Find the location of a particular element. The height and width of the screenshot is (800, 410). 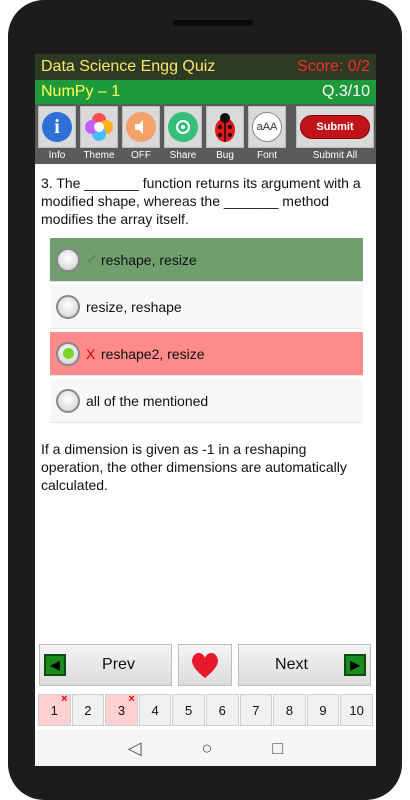

back-icon: ◁ is located at coordinates (135, 748).